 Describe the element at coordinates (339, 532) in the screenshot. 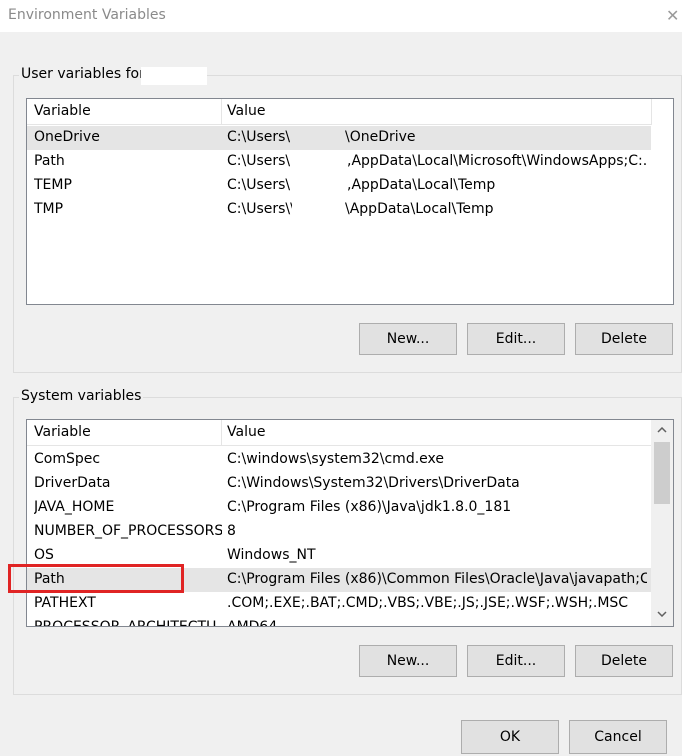

I see `table-row: NUMBER_OF_PROCESSORS 8` at that location.